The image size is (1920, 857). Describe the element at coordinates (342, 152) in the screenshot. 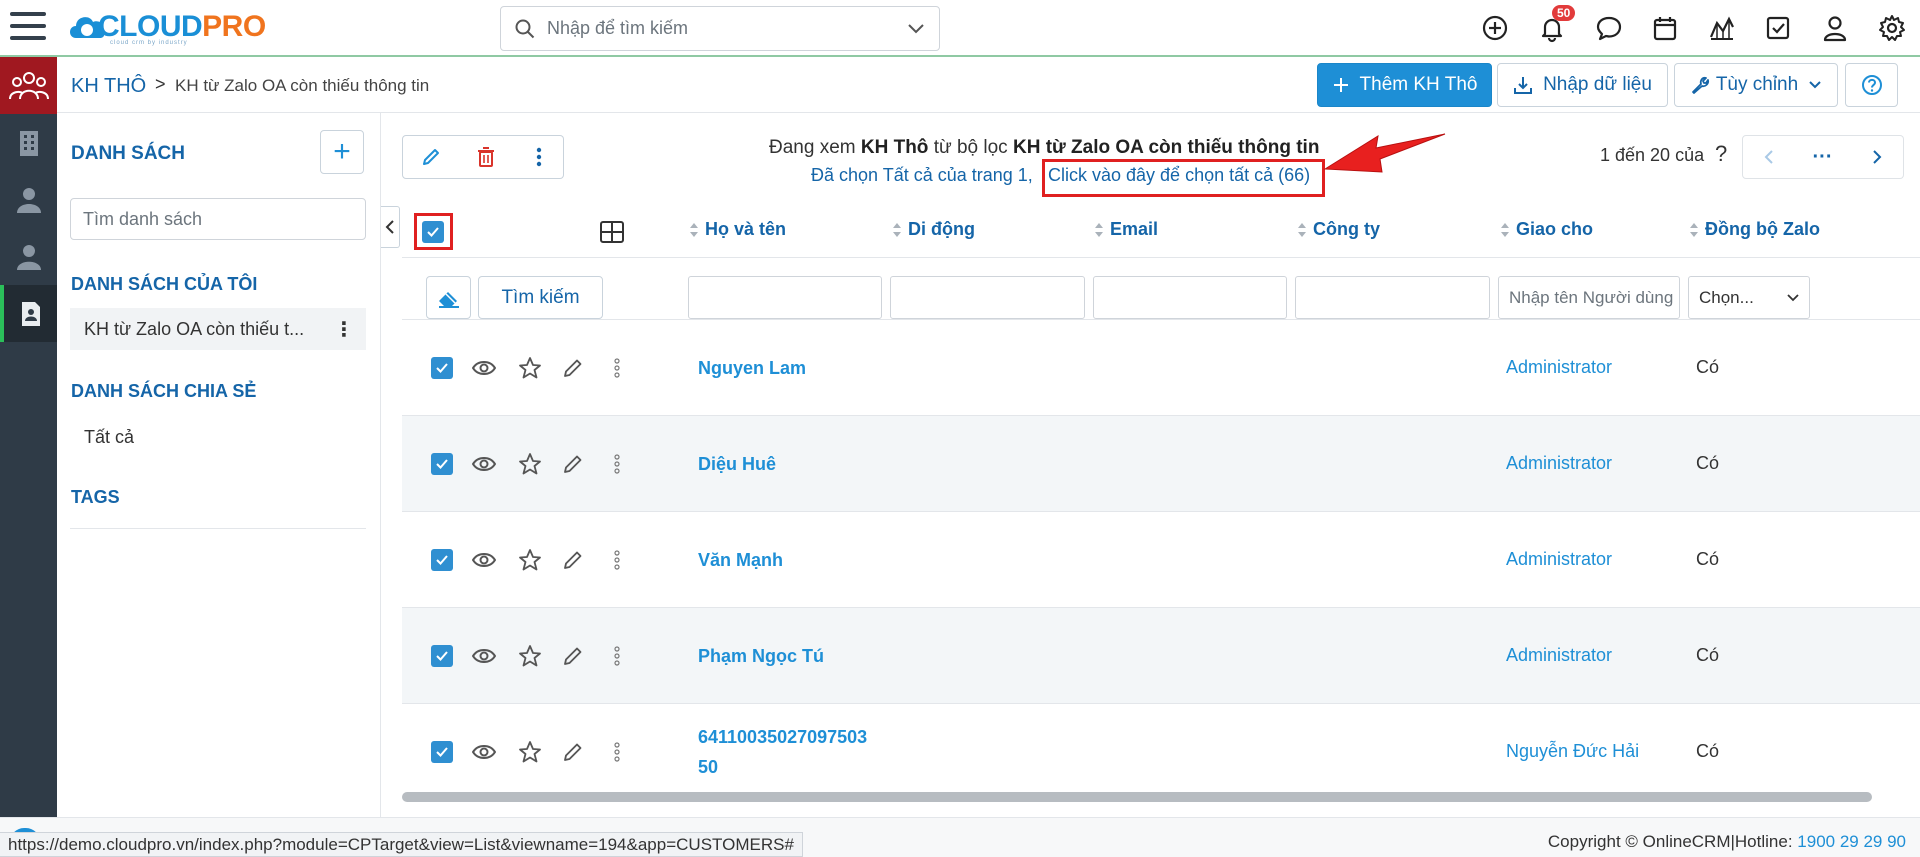

I see `add-list-button: +` at that location.